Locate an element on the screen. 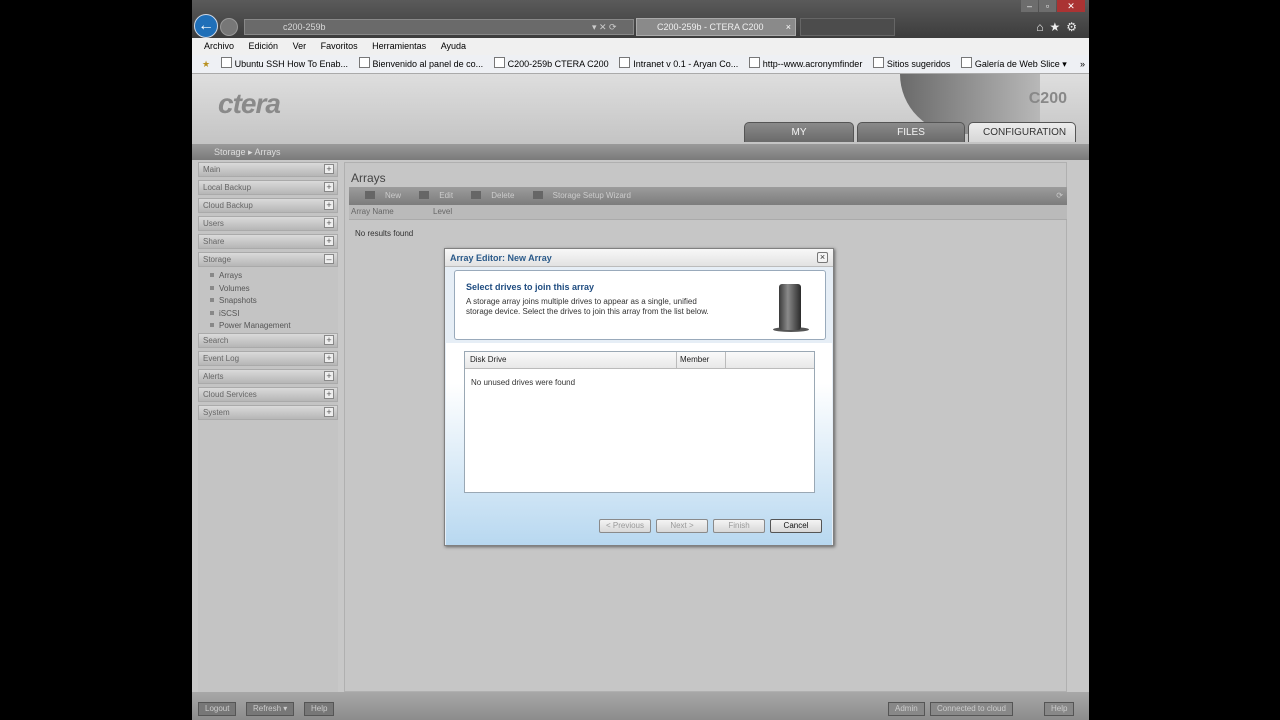 The height and width of the screenshot is (720, 1280). menu-favoritos: Favoritos is located at coordinates (339, 46).